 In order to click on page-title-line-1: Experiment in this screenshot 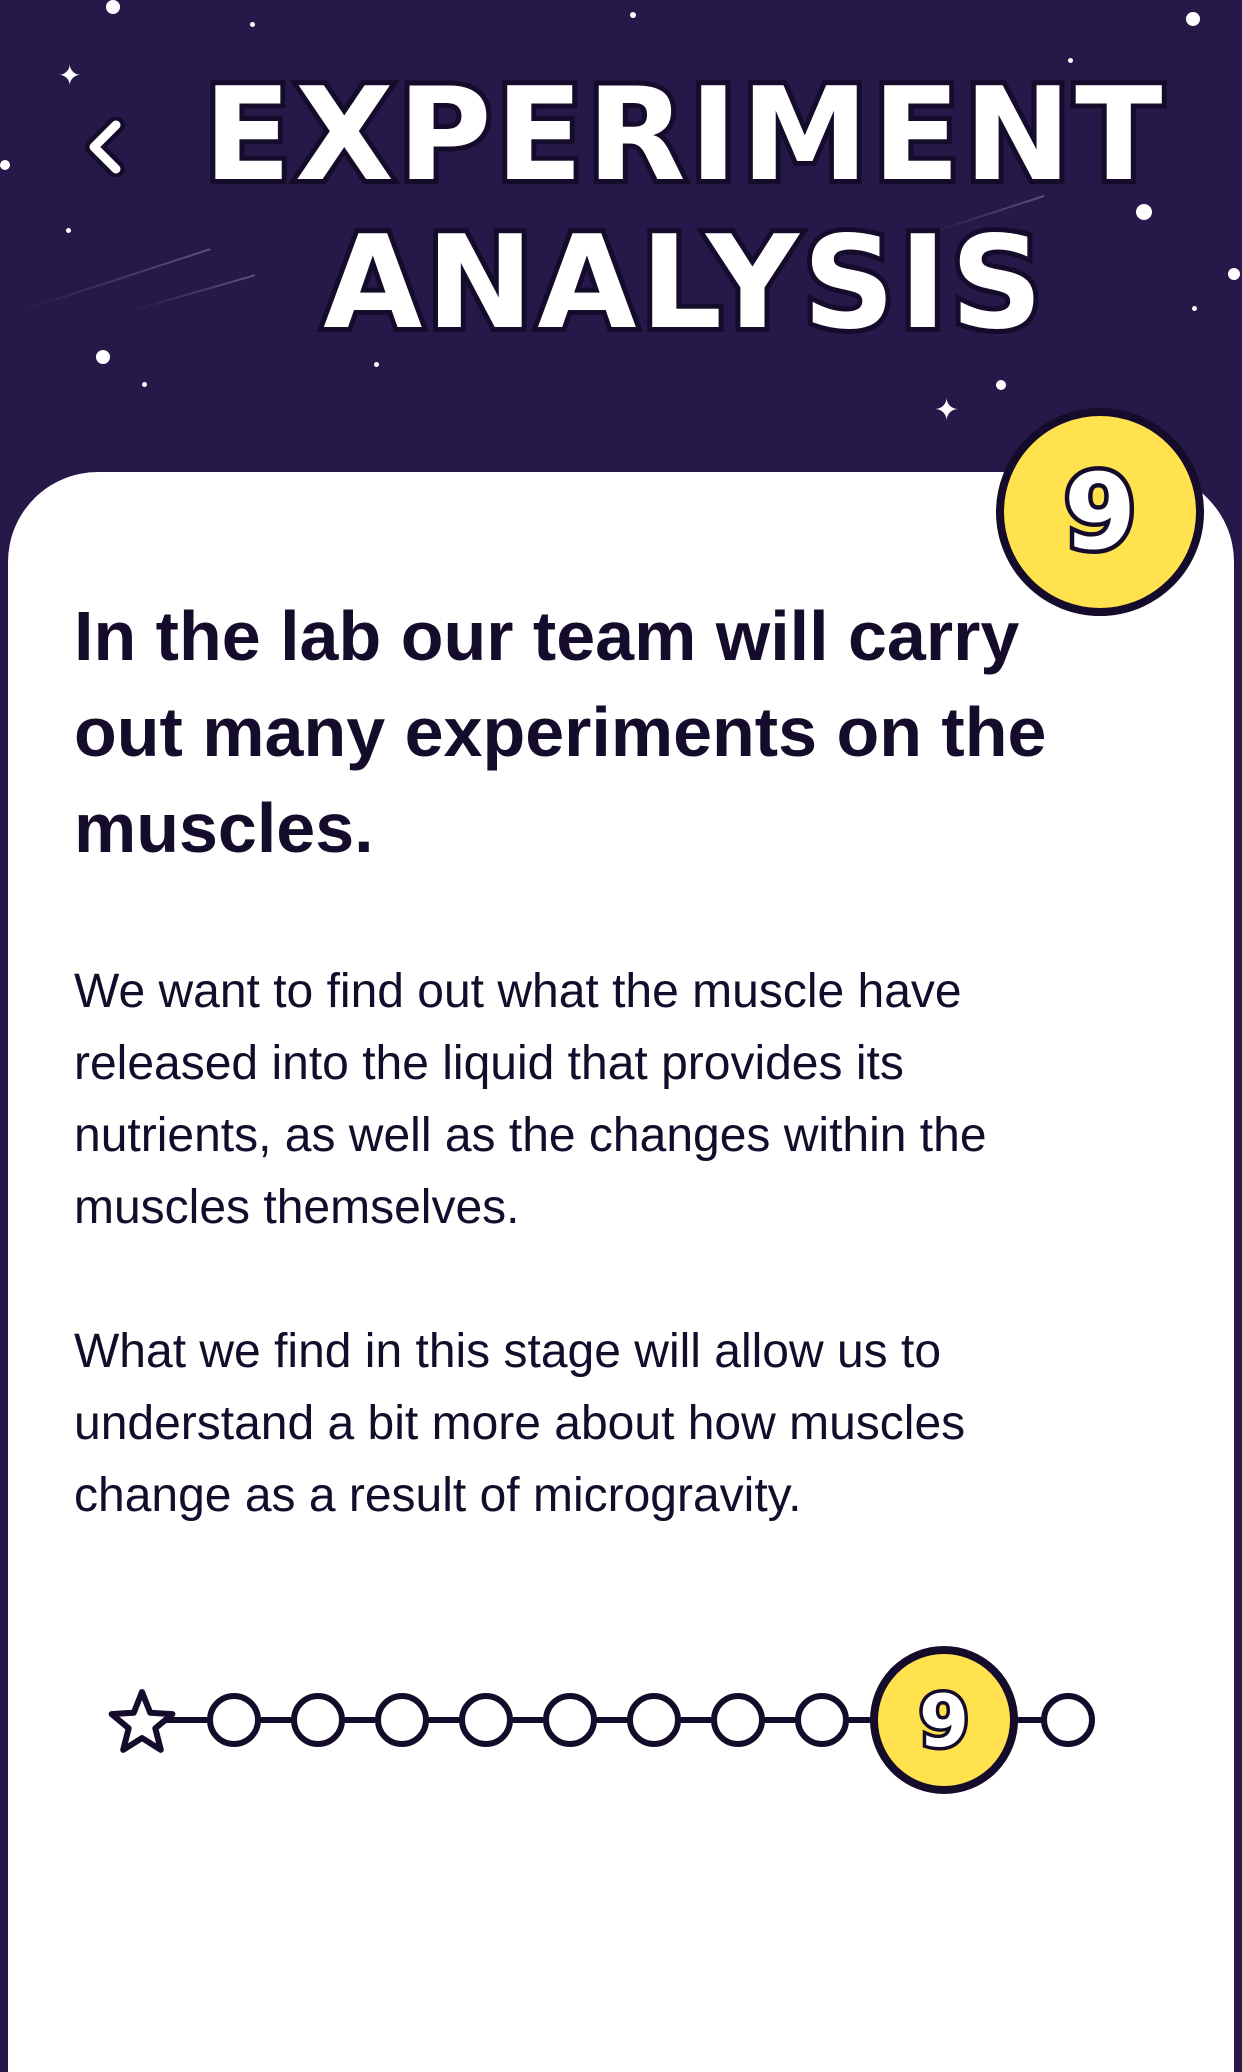, I will do `click(683, 136)`.